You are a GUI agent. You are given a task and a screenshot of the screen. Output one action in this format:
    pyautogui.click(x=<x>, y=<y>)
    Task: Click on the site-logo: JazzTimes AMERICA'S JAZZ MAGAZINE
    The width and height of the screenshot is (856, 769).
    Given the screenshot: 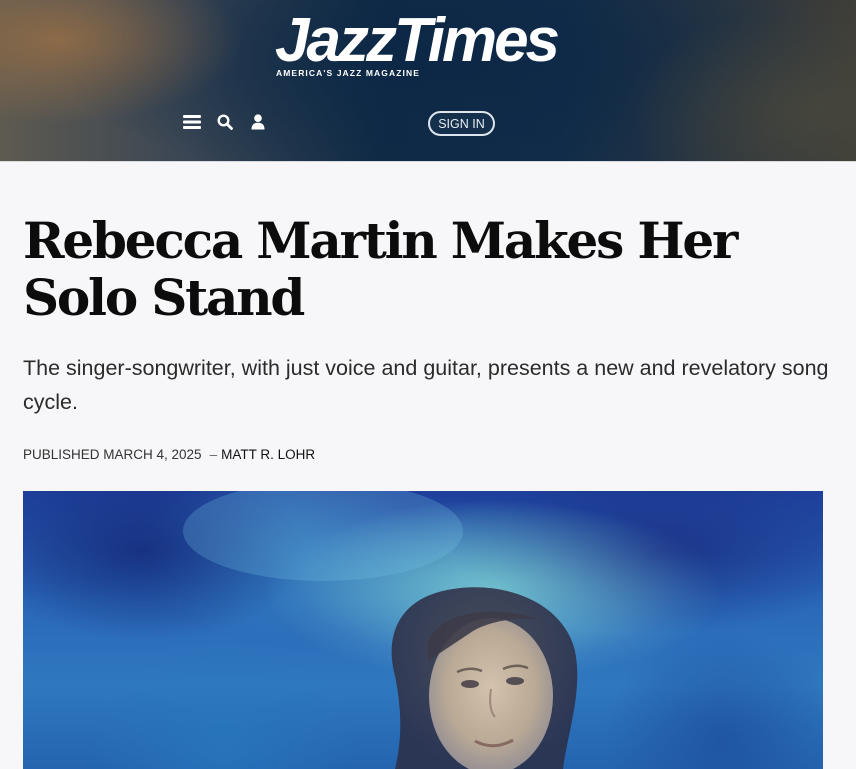 What is the action you would take?
    pyautogui.click(x=430, y=45)
    